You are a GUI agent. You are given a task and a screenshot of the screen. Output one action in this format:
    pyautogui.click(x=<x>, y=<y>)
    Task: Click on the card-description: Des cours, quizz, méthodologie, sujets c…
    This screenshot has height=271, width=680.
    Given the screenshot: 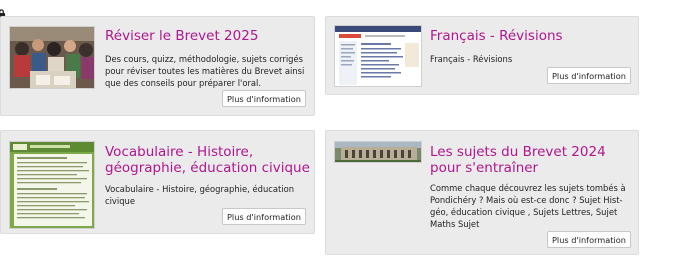 What is the action you would take?
    pyautogui.click(x=205, y=71)
    